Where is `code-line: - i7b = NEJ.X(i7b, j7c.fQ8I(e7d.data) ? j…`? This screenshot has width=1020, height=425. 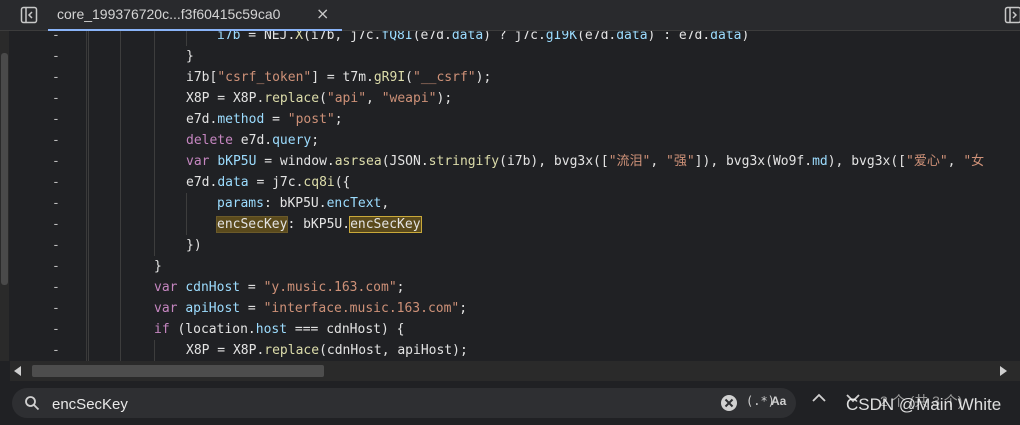
code-line: - i7b = NEJ.X(i7b, j7c.fQ8I(e7d.data) ? j… is located at coordinates (510, 38).